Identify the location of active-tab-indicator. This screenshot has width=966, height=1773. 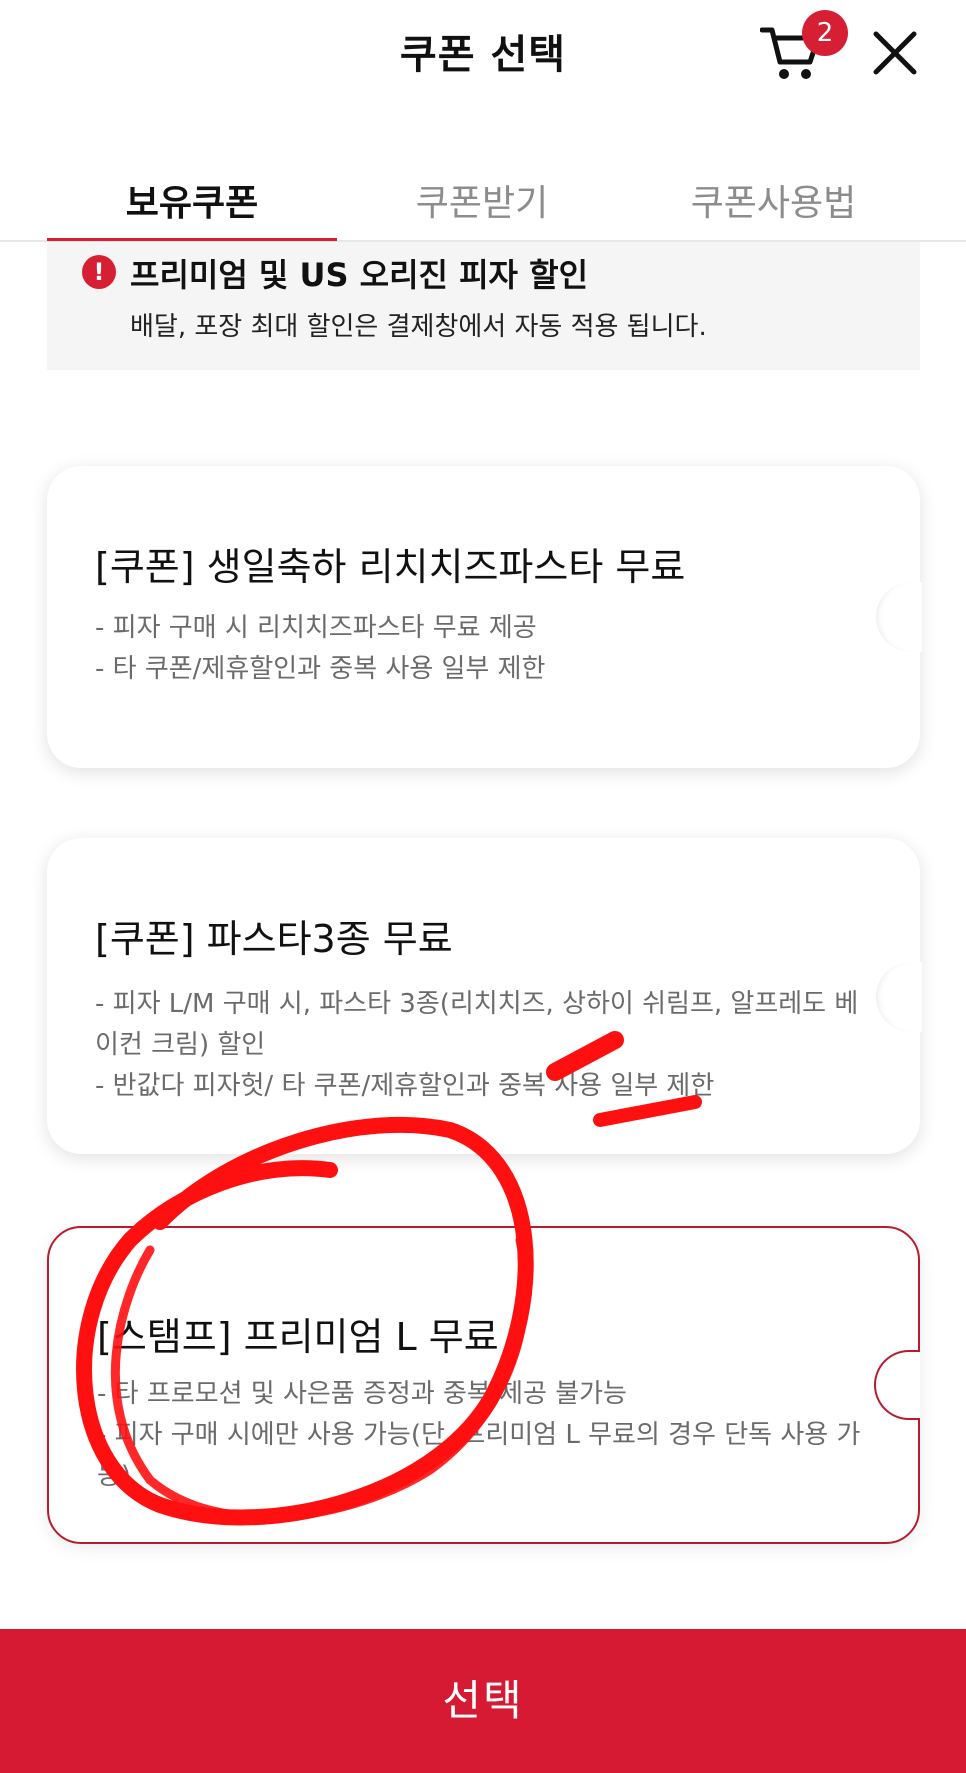
(192, 239).